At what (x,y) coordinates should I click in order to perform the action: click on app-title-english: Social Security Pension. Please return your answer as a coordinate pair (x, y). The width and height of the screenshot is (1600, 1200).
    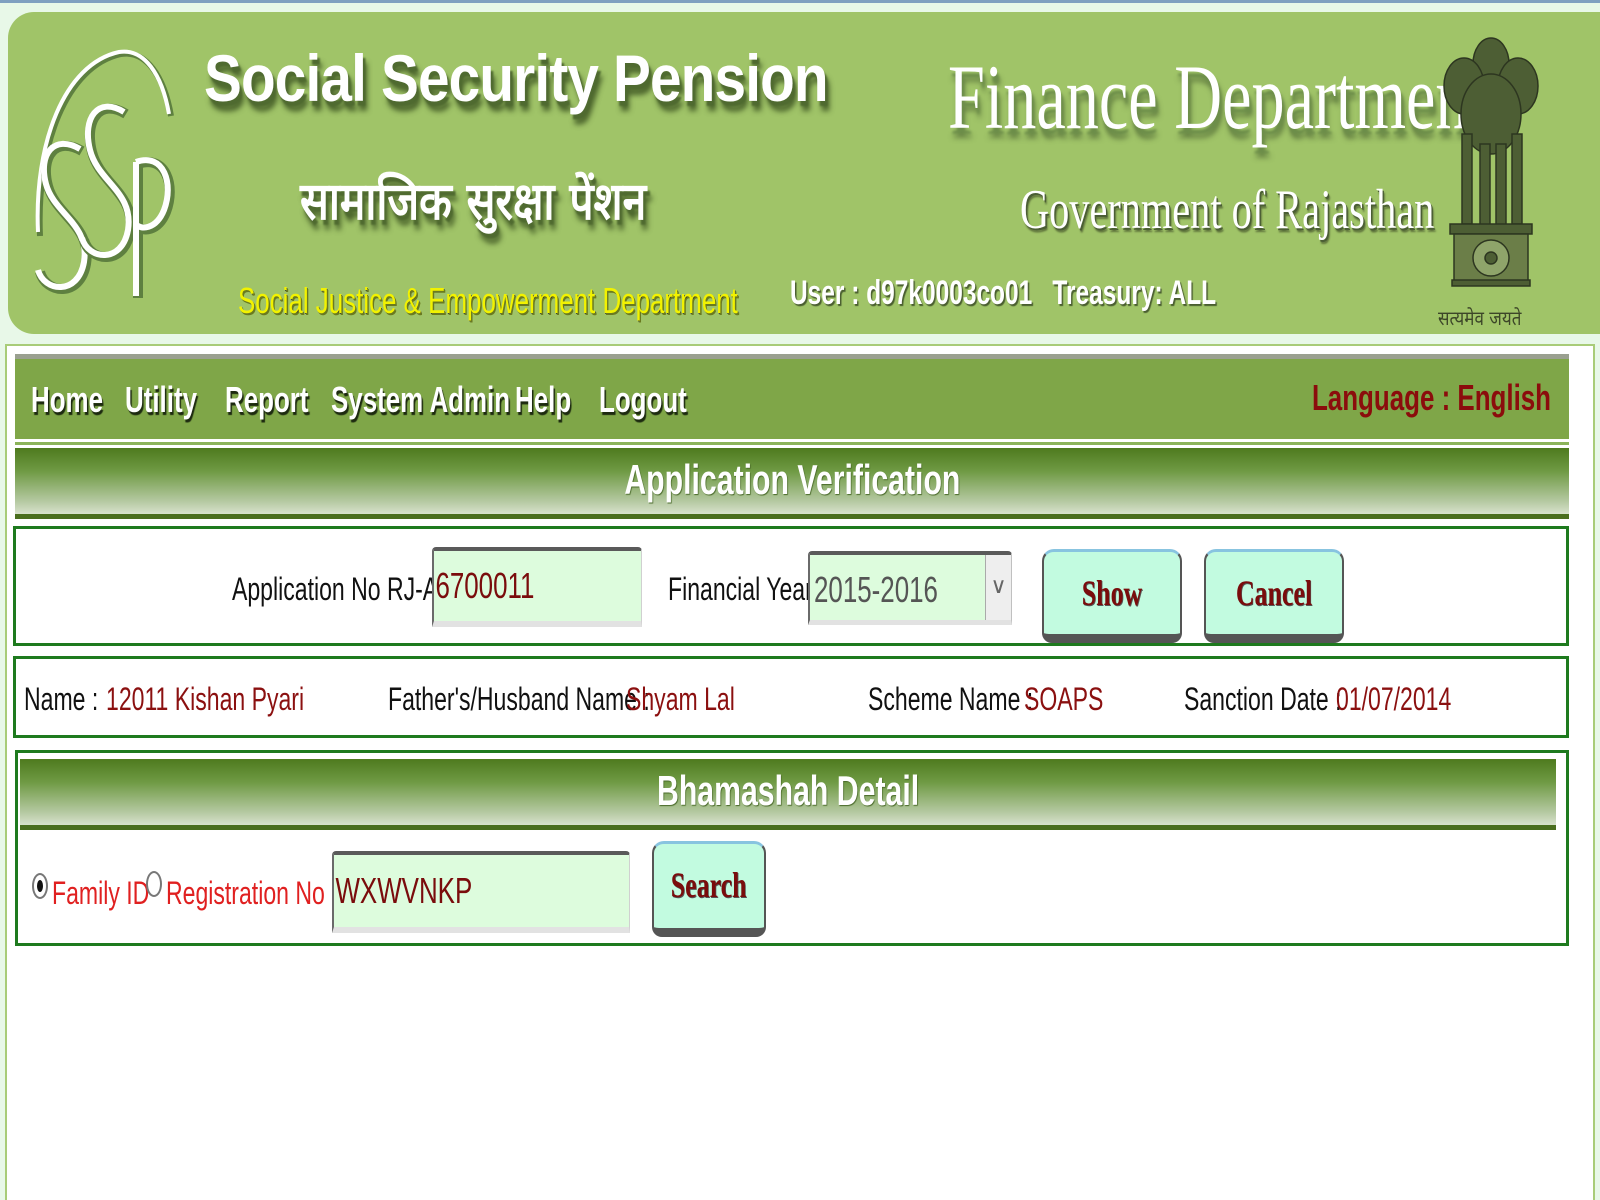
    Looking at the image, I should click on (516, 78).